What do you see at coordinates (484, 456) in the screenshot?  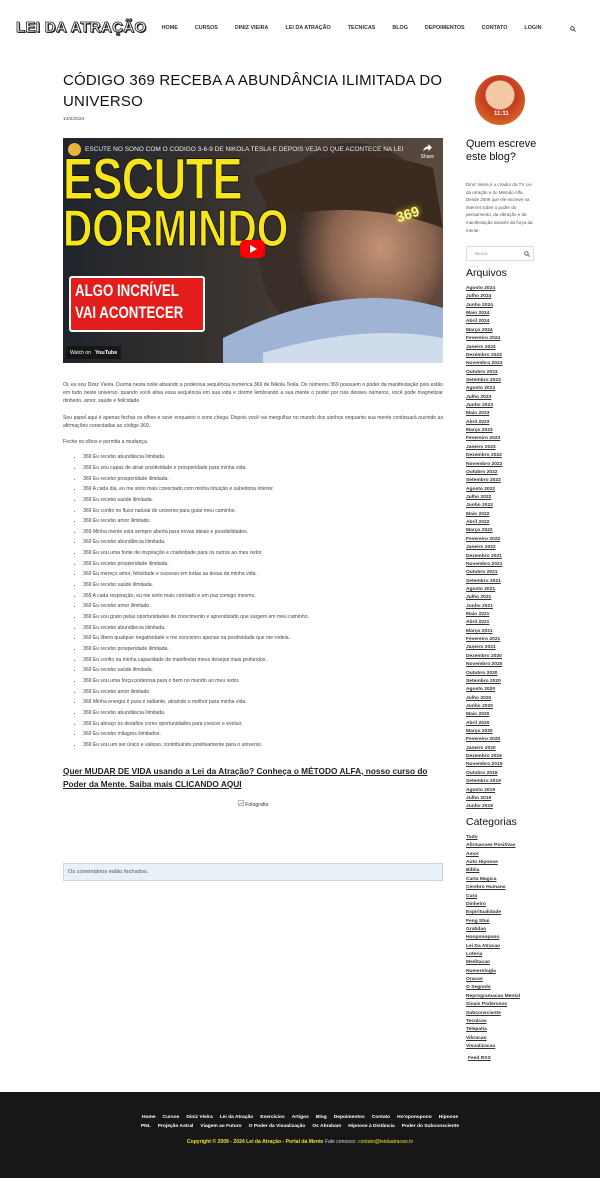 I see `archive-link: Dezembro 2022` at bounding box center [484, 456].